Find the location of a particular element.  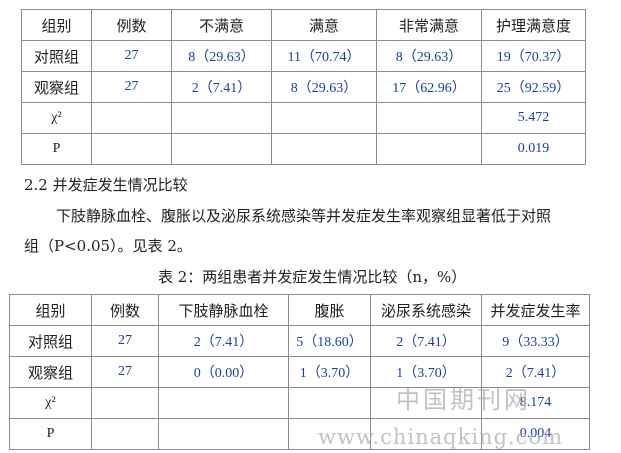

table-2-header-uti: 泌尿系统感染 is located at coordinates (426, 310).